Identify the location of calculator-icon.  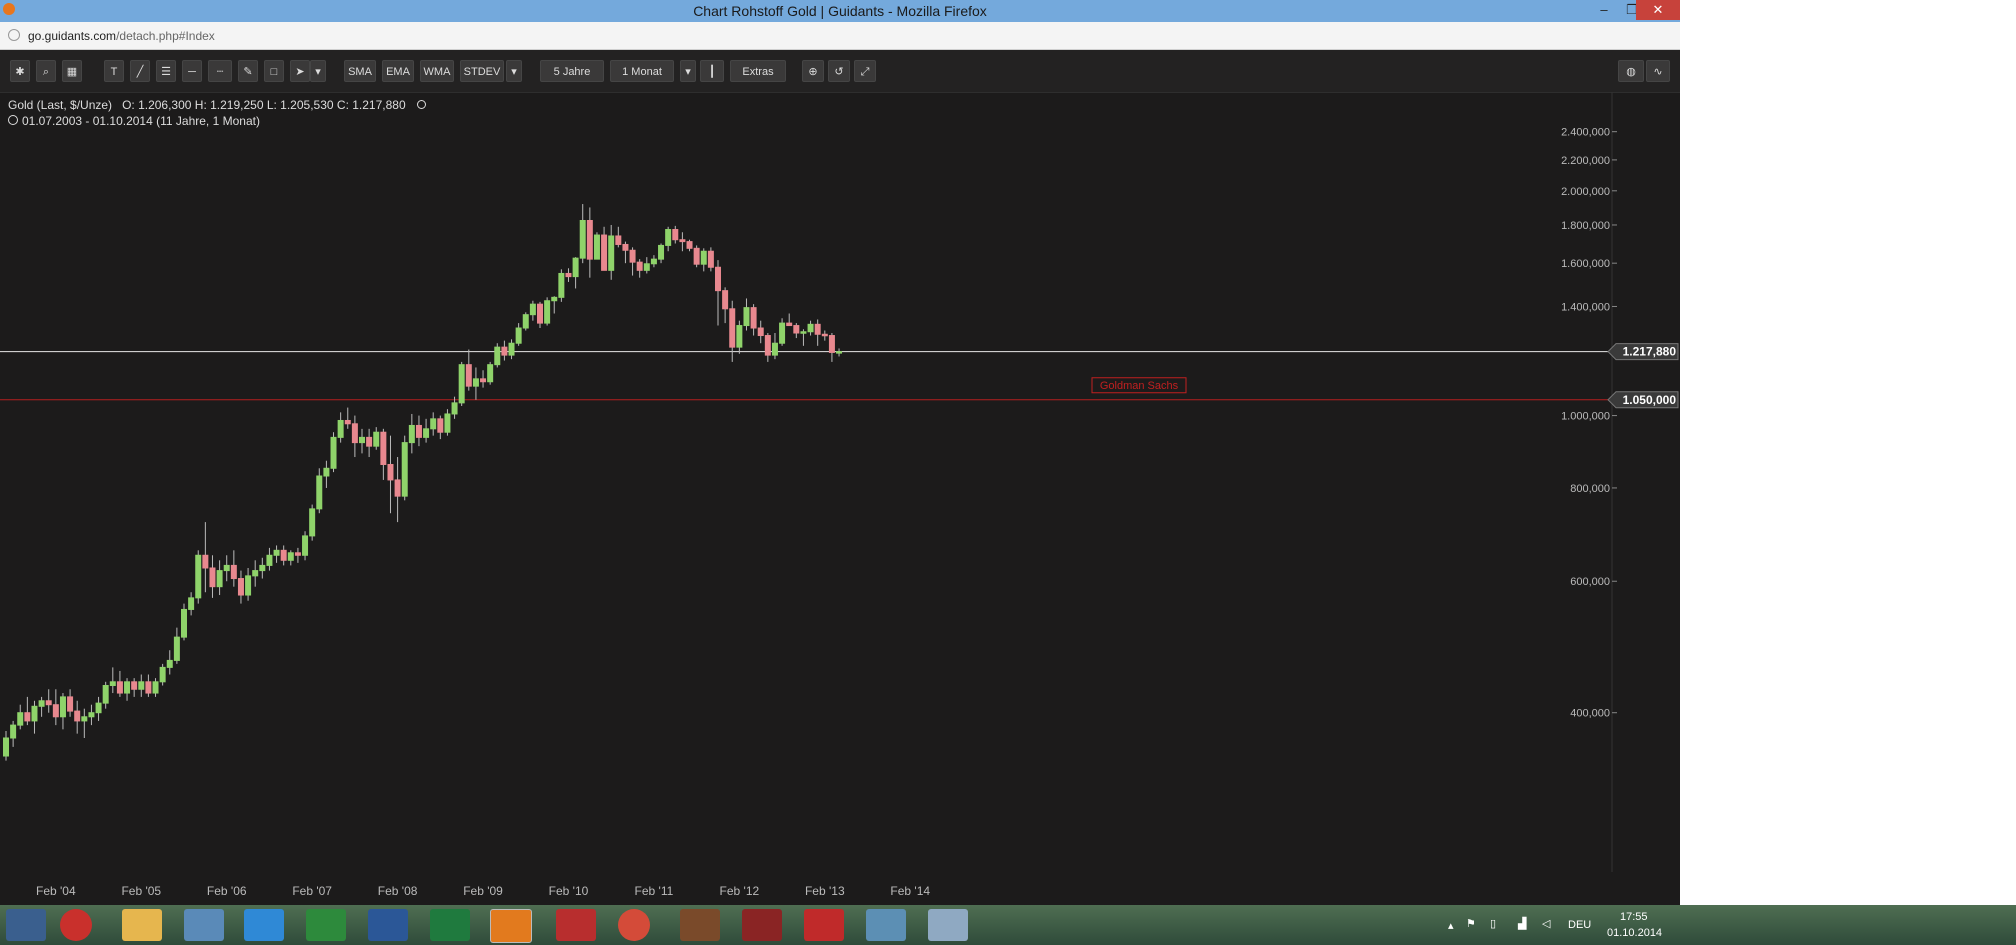
(886, 925).